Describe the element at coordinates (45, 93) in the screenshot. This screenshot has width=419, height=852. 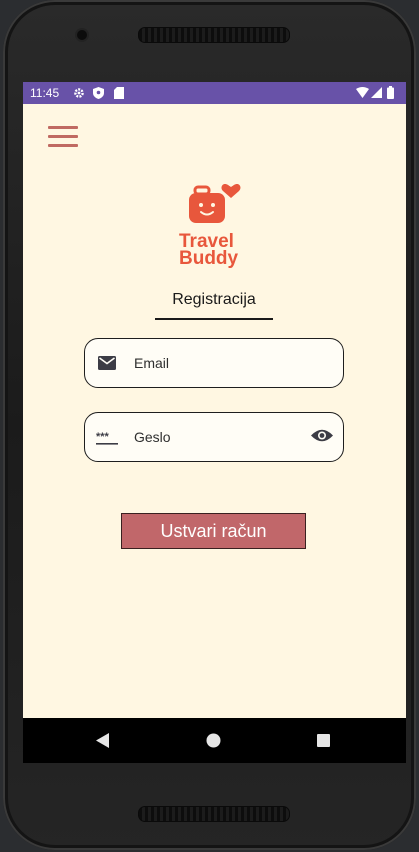
I see `status-time: 11:45` at that location.